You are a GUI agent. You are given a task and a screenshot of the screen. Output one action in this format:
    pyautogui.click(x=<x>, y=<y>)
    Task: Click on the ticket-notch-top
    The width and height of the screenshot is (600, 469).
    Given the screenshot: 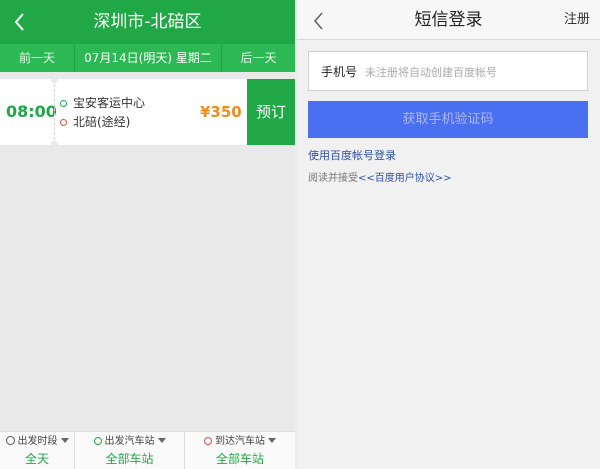 What is the action you would take?
    pyautogui.click(x=54, y=79)
    